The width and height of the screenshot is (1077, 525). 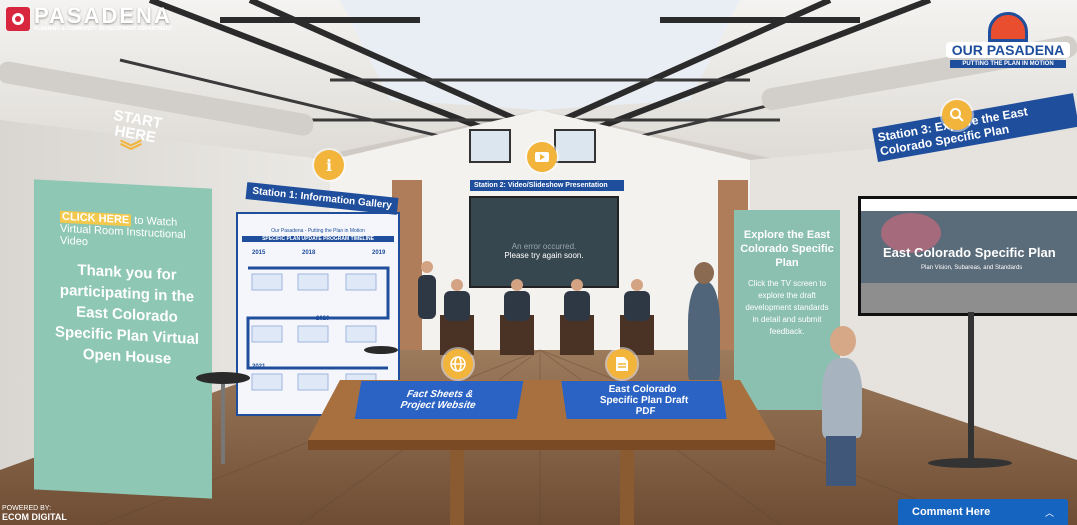 I want to click on board-title2: SPECIFIC PLAN UPDATE PROGRAM TIMELINE, so click(x=318, y=239).